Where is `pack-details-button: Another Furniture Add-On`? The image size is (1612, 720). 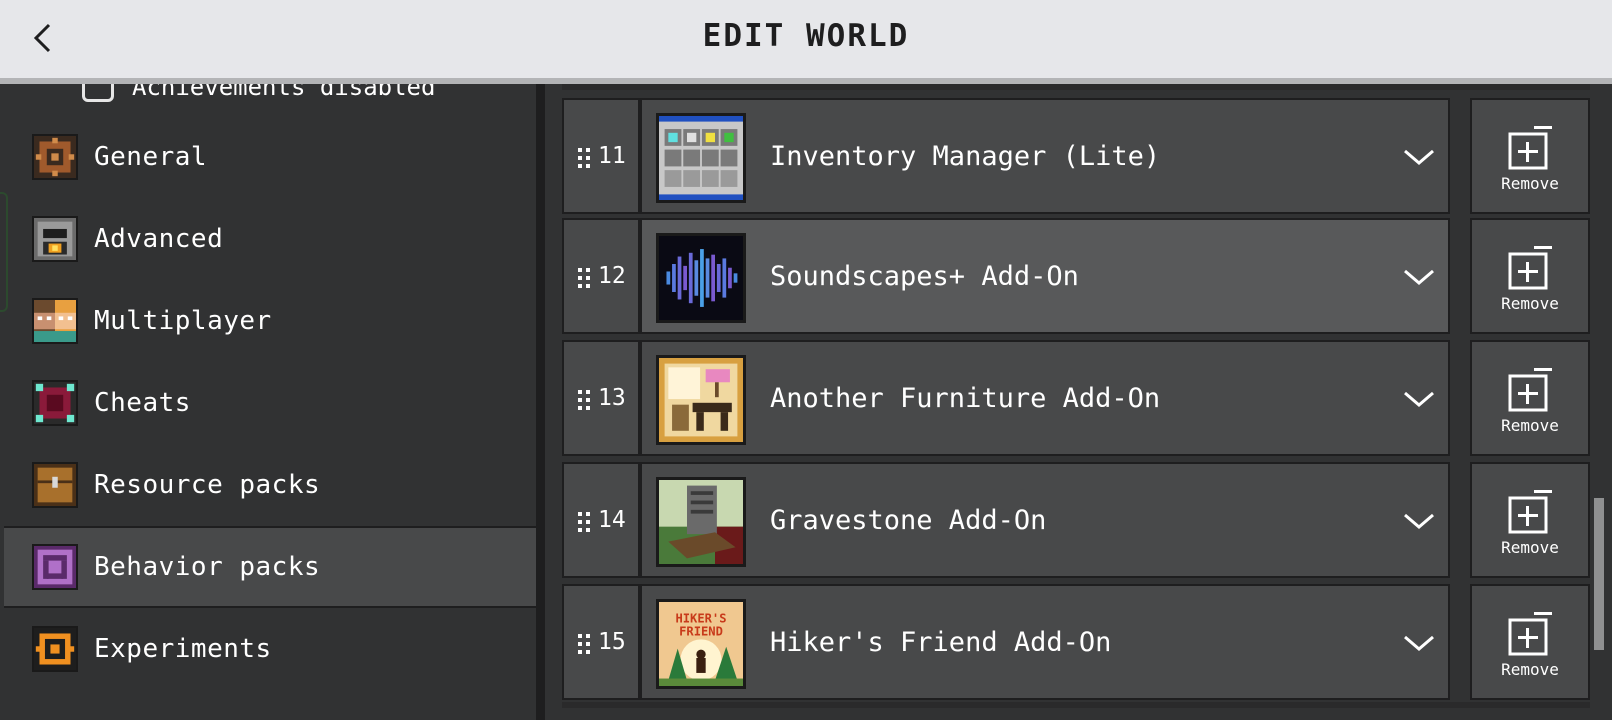
pack-details-button: Another Furniture Add-On is located at coordinates (1045, 398).